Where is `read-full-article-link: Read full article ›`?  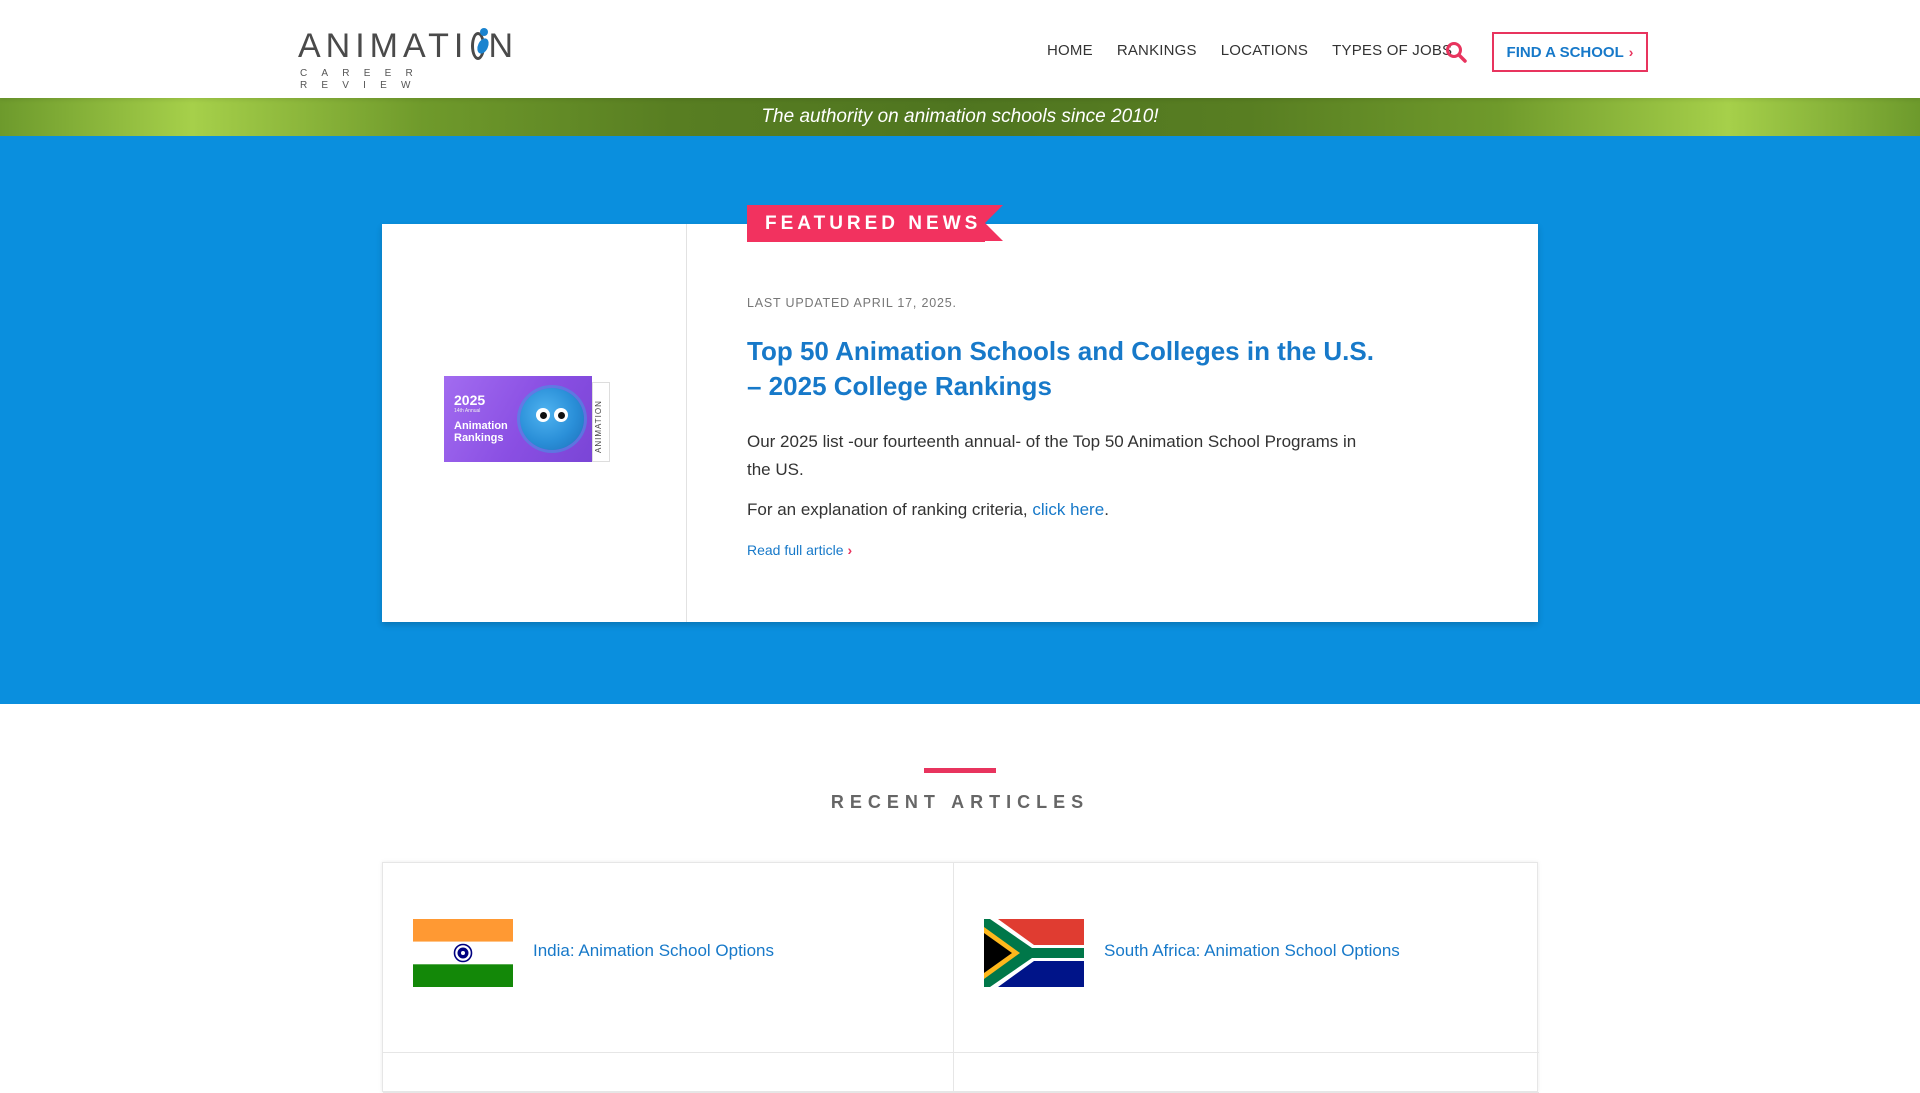 read-full-article-link: Read full article › is located at coordinates (799, 550).